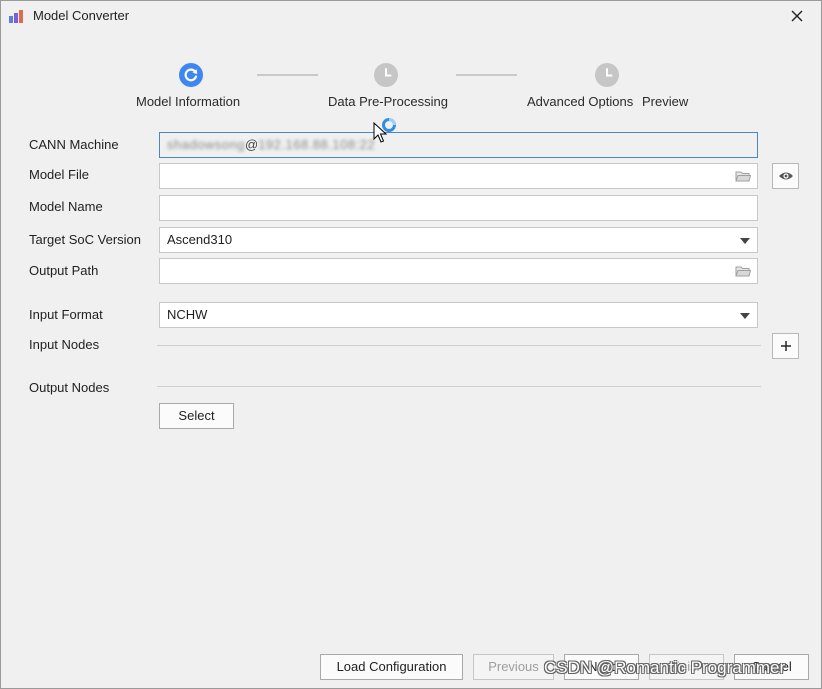 The image size is (822, 689). I want to click on app-logo-icon, so click(16, 16).